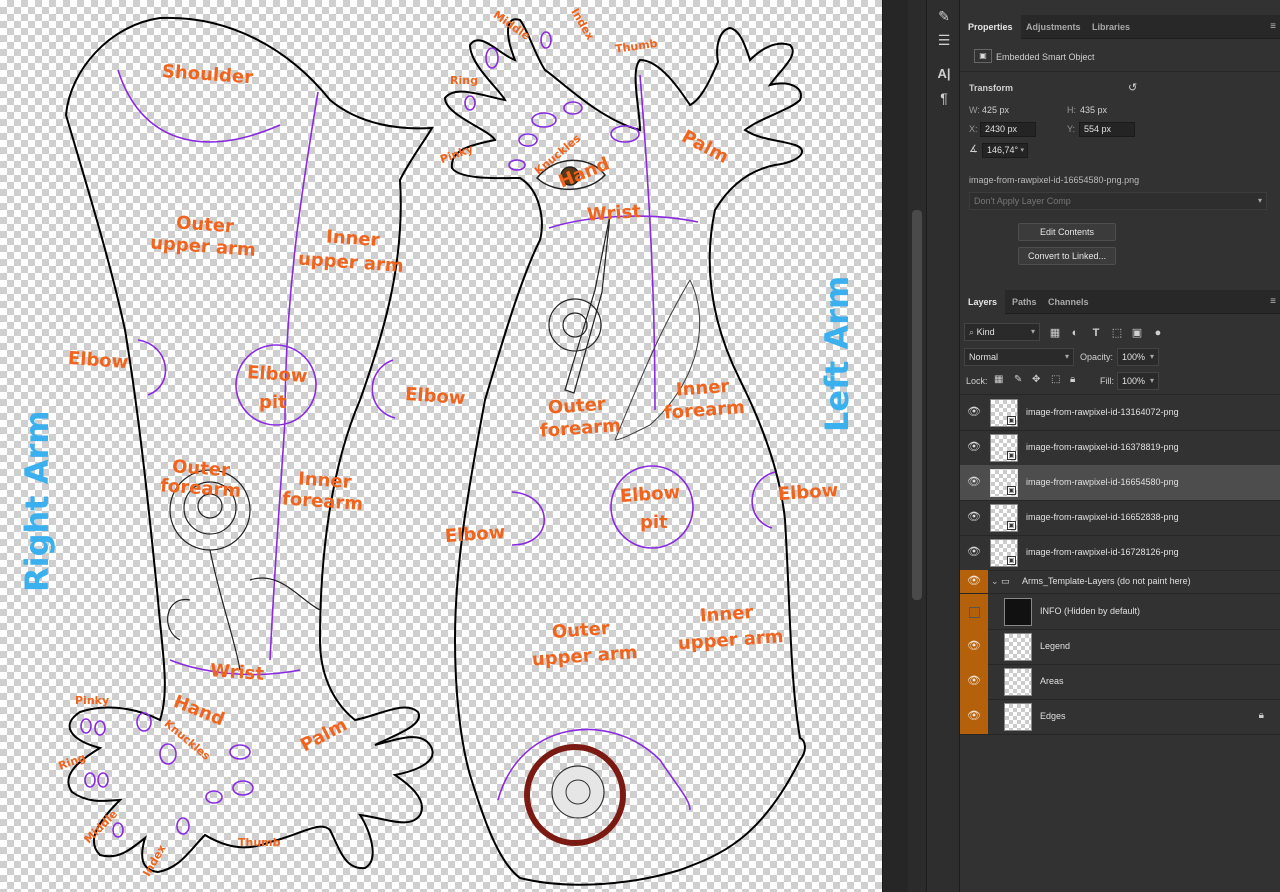 Image resolution: width=1280 pixels, height=892 pixels. What do you see at coordinates (1102, 517) in the screenshot?
I see `layer-name: image-from-rawpixel-id-16652838-png` at bounding box center [1102, 517].